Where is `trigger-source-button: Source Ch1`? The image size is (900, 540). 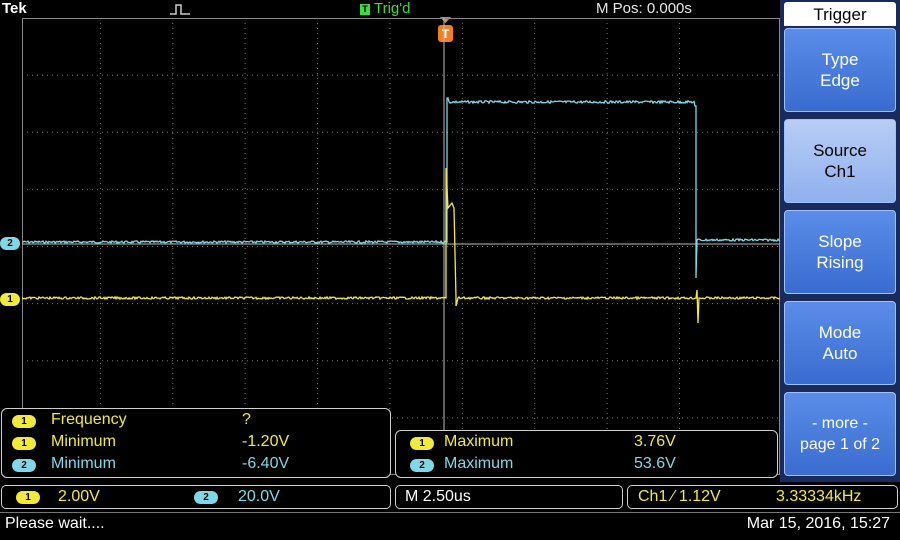
trigger-source-button: Source Ch1 is located at coordinates (840, 161).